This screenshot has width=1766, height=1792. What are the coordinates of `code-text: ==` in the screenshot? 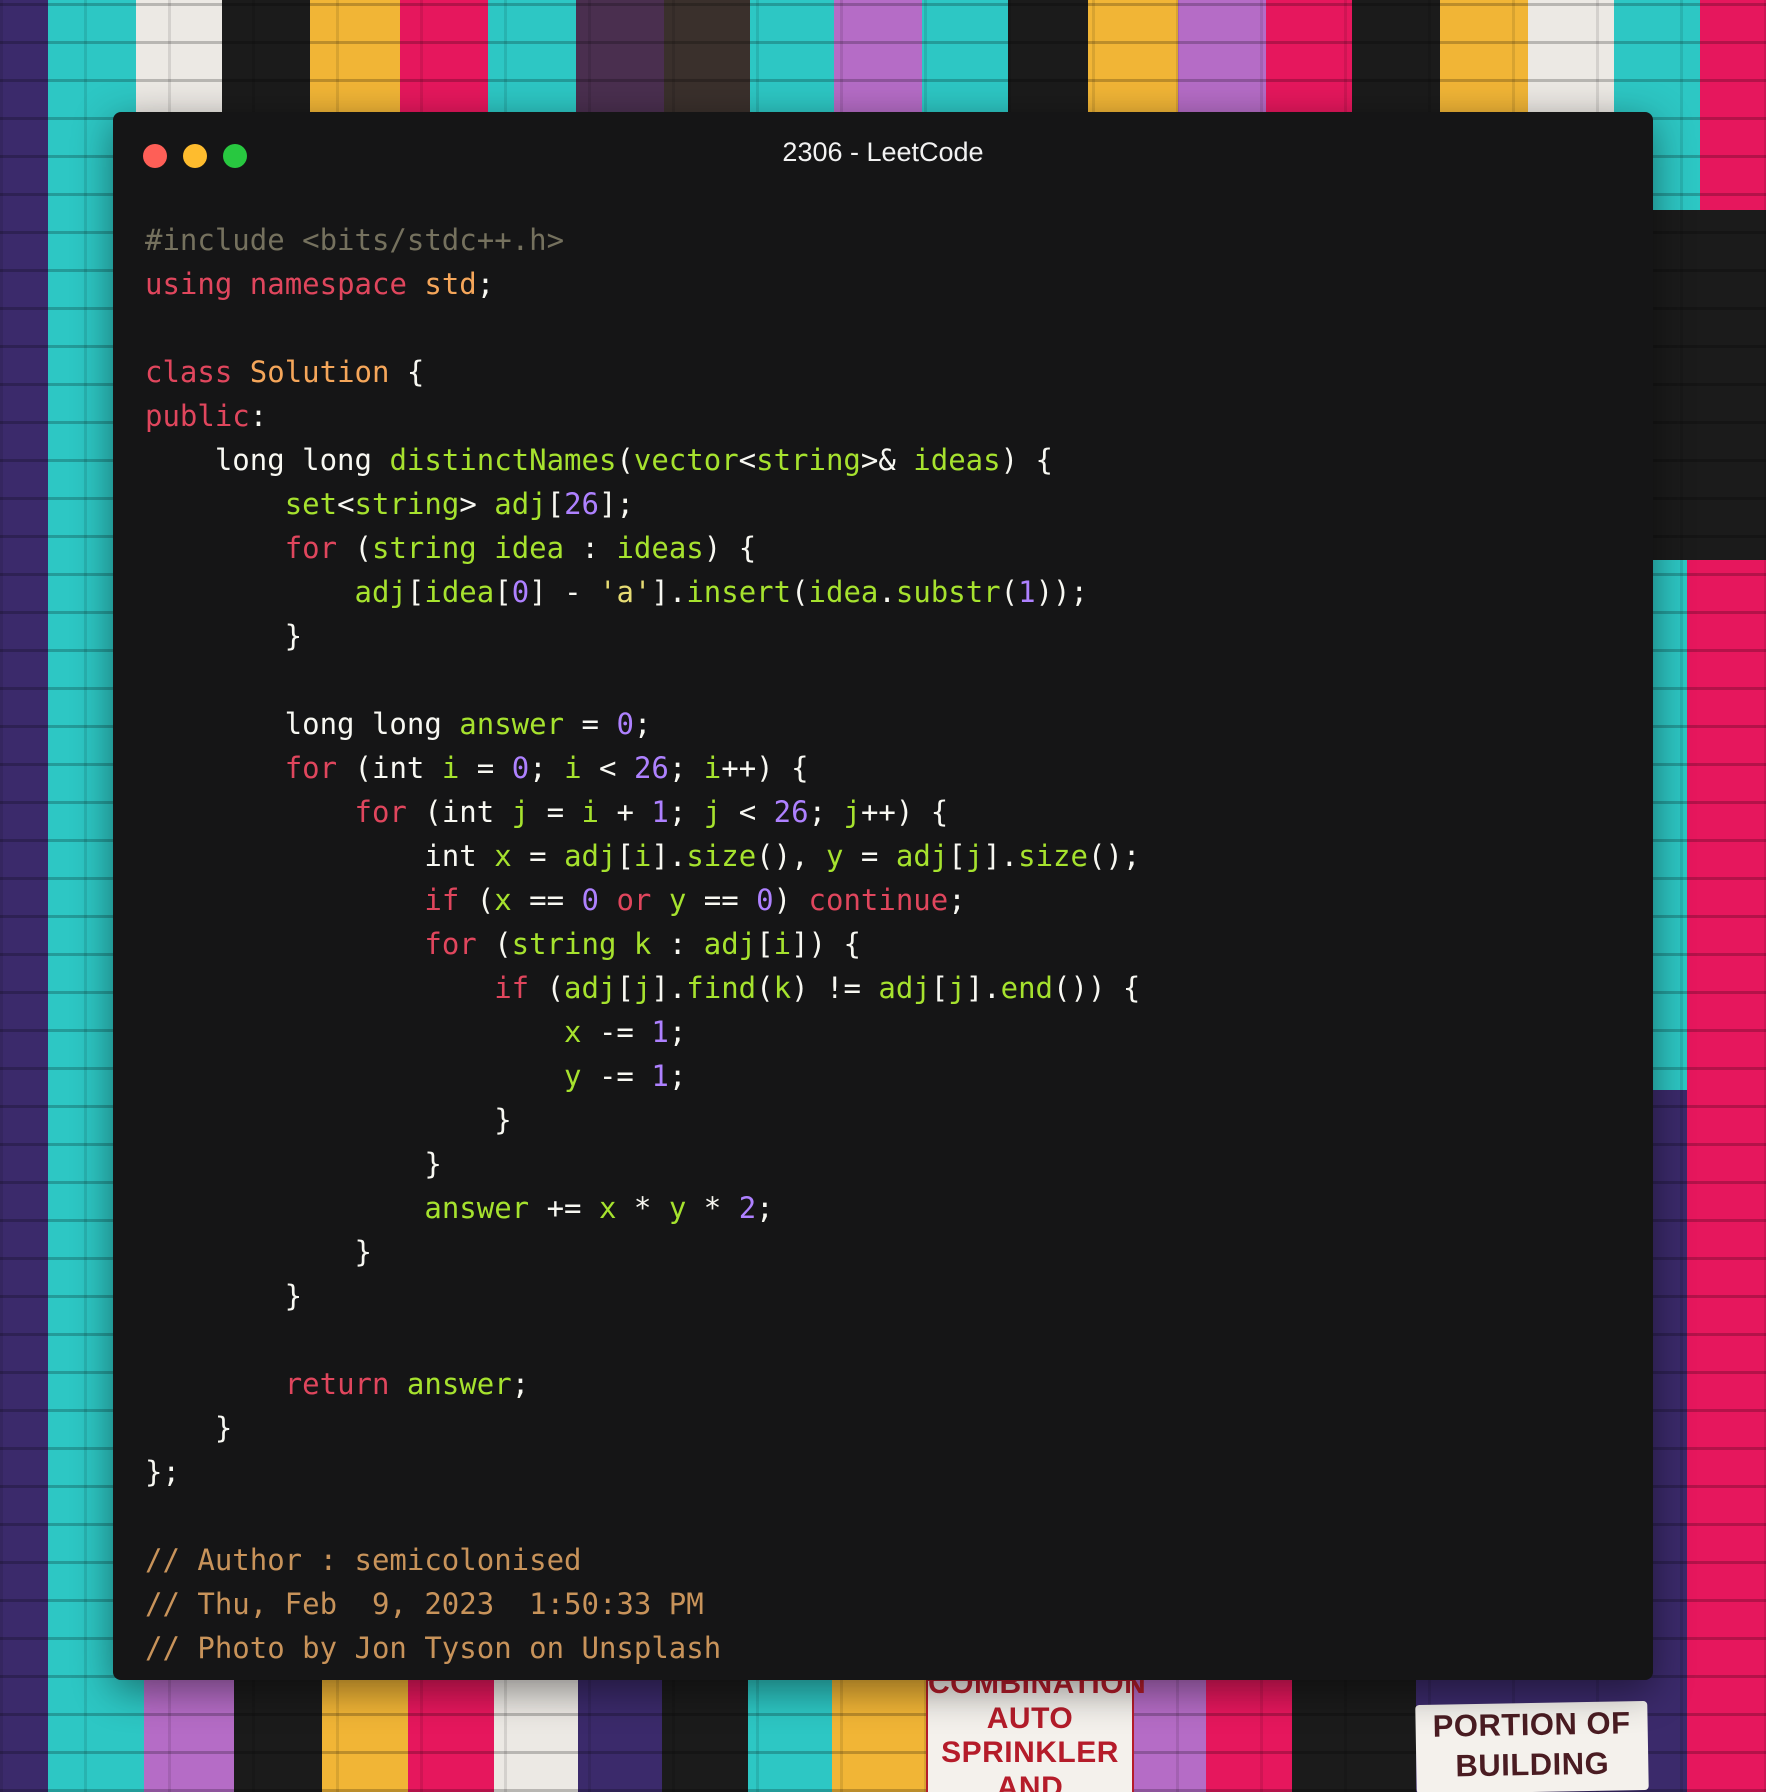 It's located at (721, 900).